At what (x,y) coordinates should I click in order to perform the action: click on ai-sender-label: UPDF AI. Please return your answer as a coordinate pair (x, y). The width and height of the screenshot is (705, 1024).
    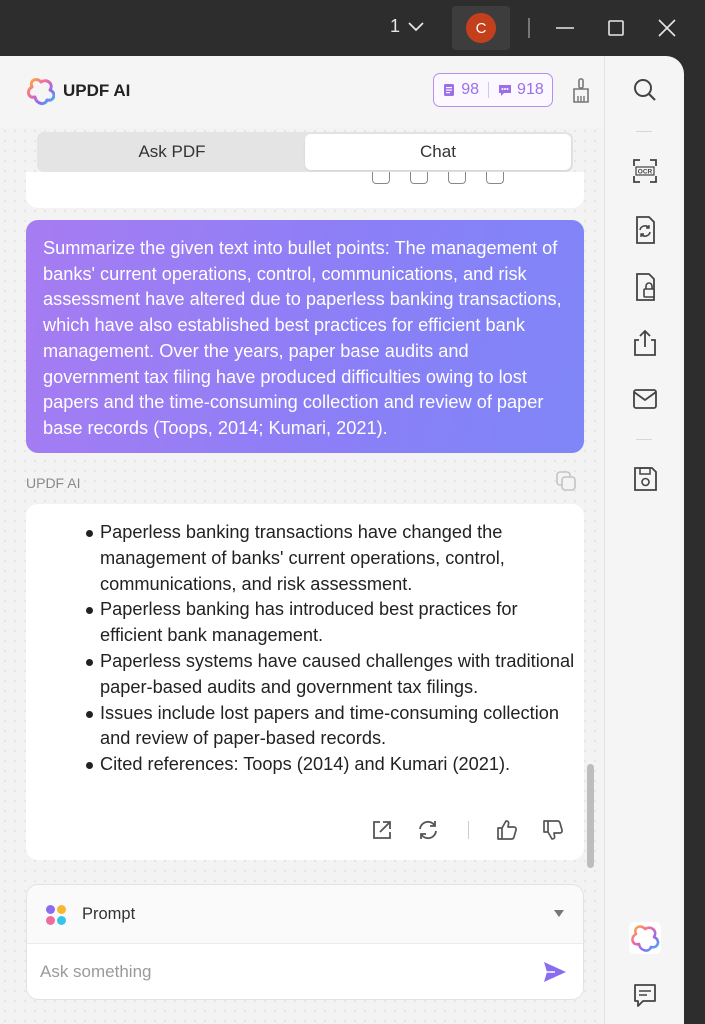
    Looking at the image, I should click on (53, 483).